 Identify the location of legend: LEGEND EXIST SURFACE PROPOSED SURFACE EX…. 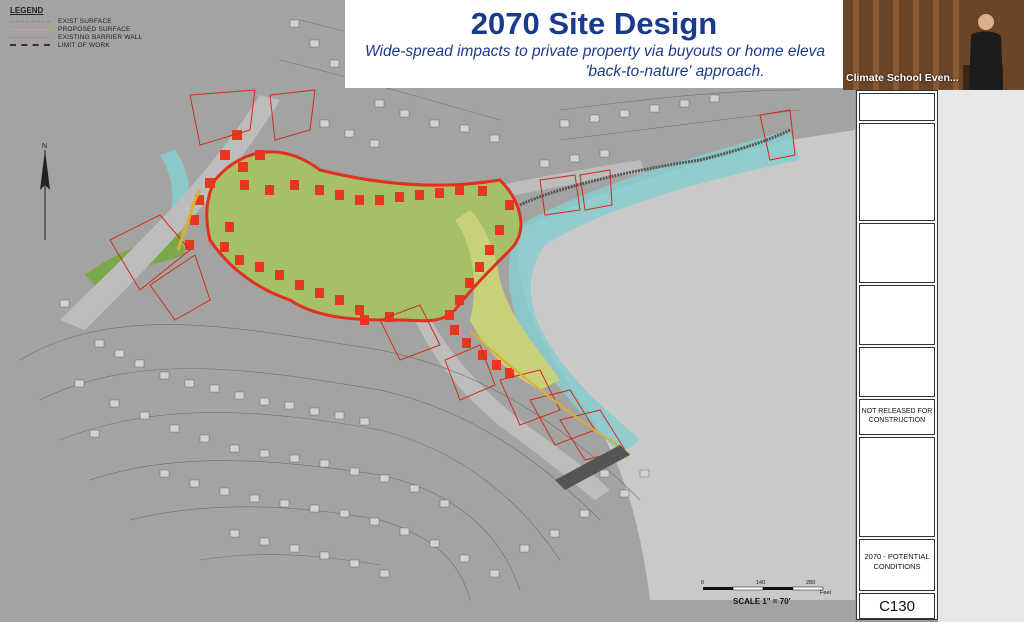
(95, 27).